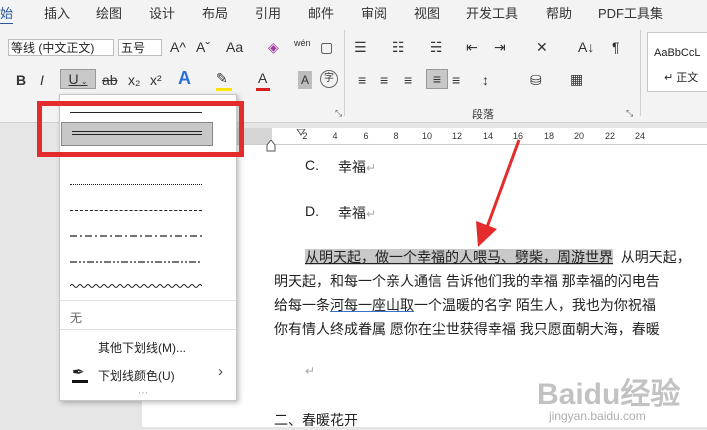 This screenshot has height=430, width=707. Describe the element at coordinates (459, 257) in the screenshot. I see `selected-text: 从明天起，做一个幸福的人喂马、劈柴，周游世界` at that location.